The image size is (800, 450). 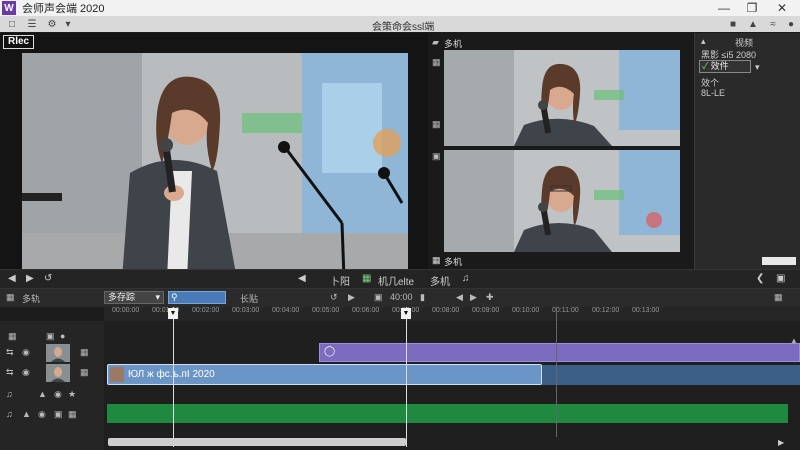 What do you see at coordinates (422, 297) in the screenshot?
I see `marker-icon: ▮` at bounding box center [422, 297].